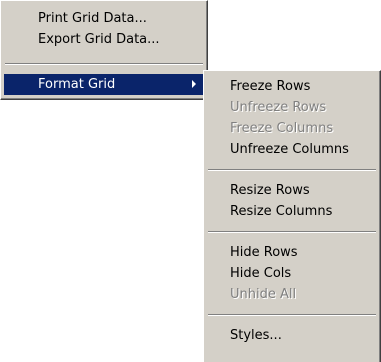 Image resolution: width=381 pixels, height=362 pixels. I want to click on menu-item-hide-cols: Hide Cols, so click(292, 273).